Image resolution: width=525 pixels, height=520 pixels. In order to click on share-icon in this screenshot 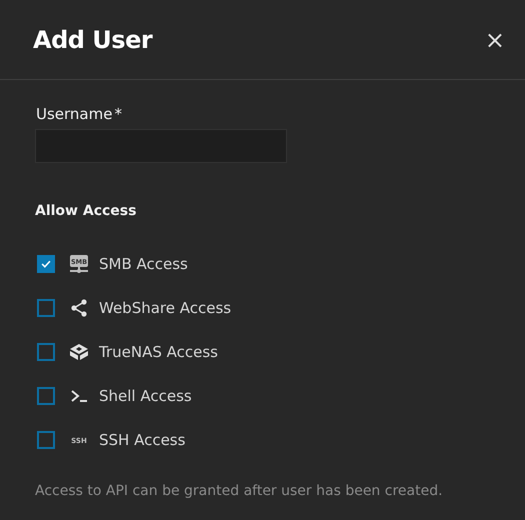, I will do `click(79, 308)`.